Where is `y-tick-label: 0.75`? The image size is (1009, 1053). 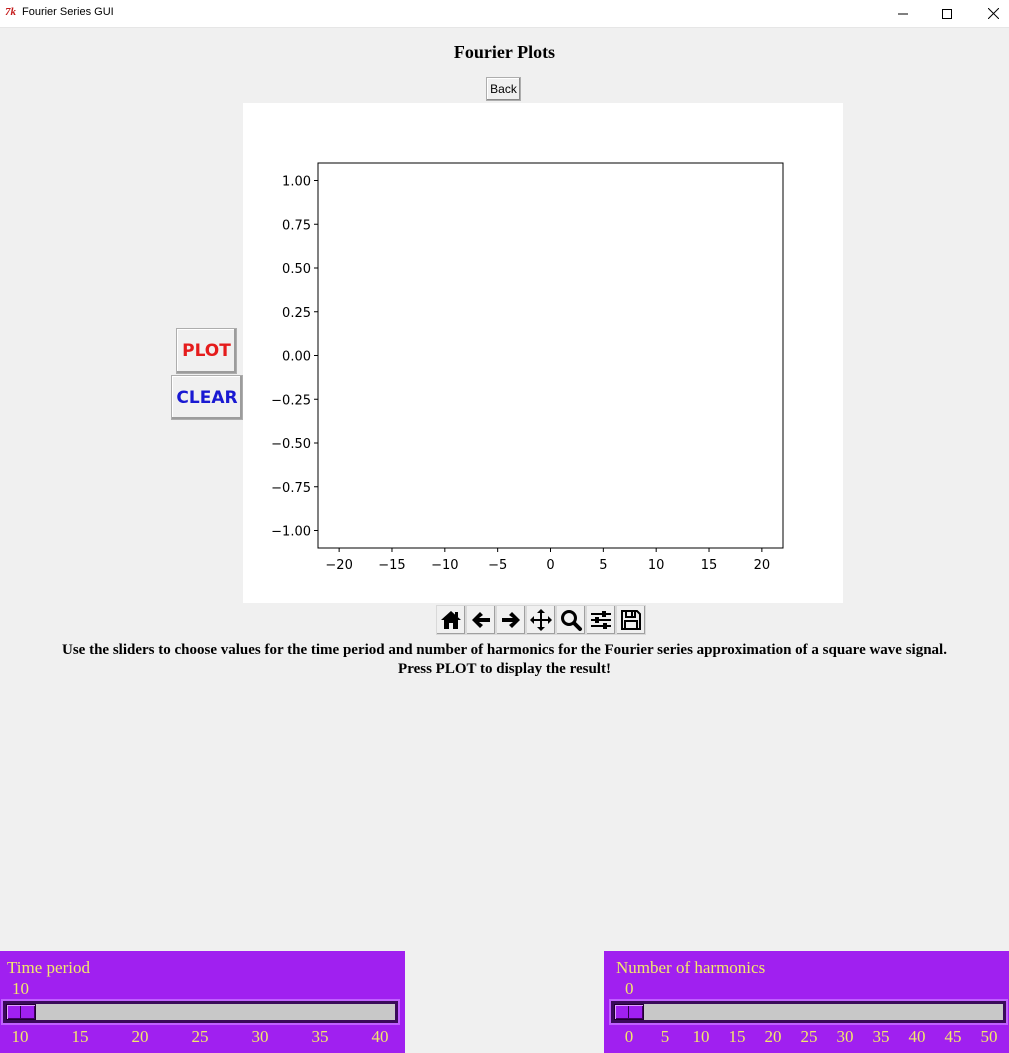 y-tick-label: 0.75 is located at coordinates (296, 225).